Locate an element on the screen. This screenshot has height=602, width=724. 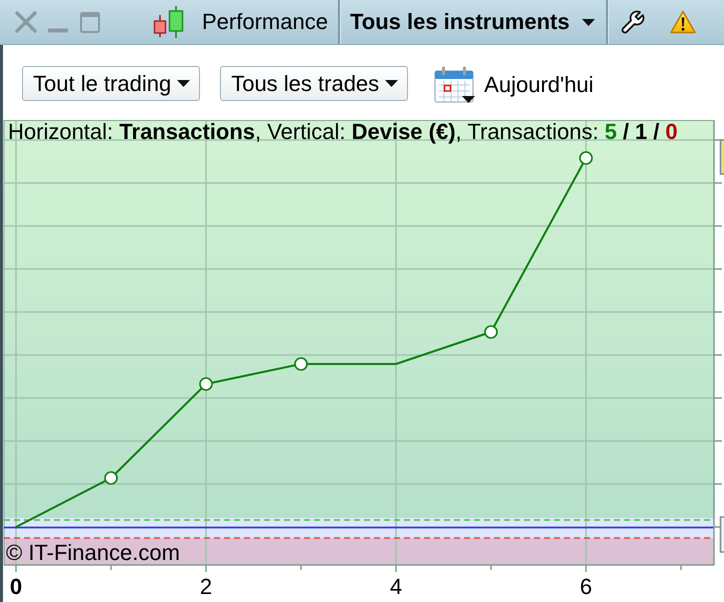
filter-dropdown: Tous les trades is located at coordinates (314, 83).